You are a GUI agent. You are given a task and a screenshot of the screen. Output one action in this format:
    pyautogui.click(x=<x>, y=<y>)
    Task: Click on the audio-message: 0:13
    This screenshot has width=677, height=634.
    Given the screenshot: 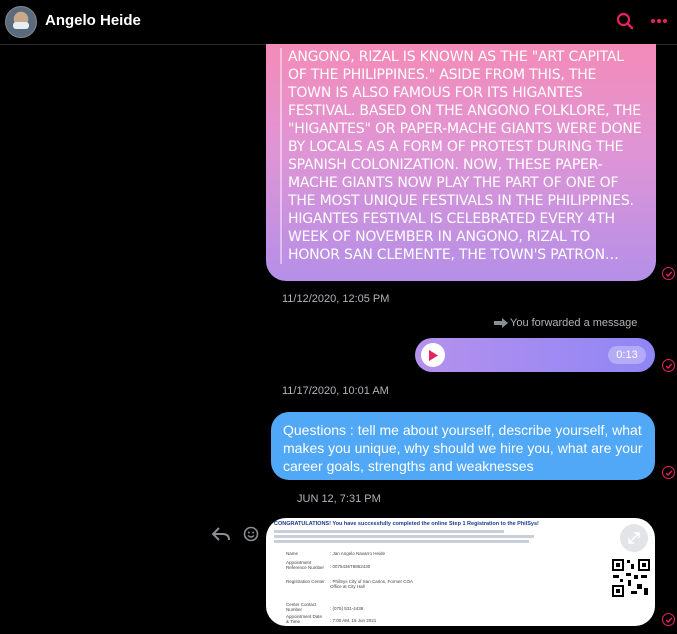 What is the action you would take?
    pyautogui.click(x=535, y=355)
    